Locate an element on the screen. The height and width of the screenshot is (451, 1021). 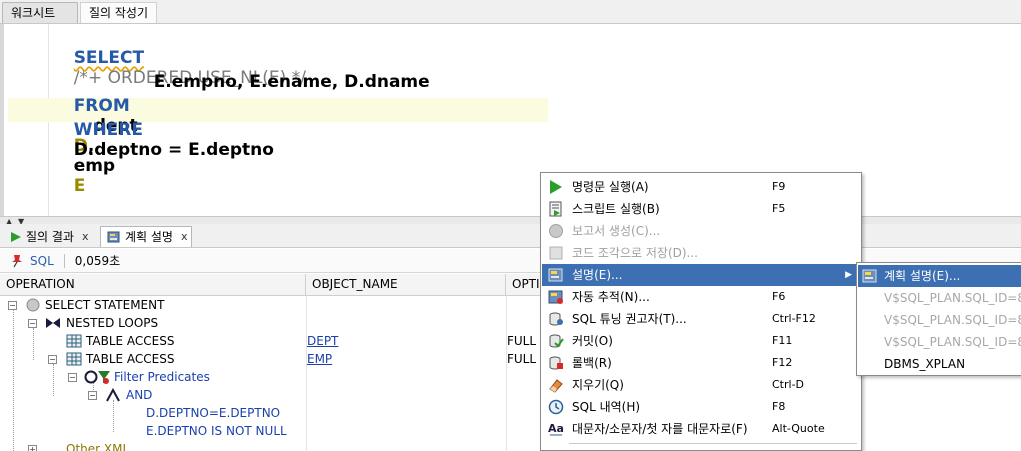
nested-loops-icon is located at coordinates (53, 323).